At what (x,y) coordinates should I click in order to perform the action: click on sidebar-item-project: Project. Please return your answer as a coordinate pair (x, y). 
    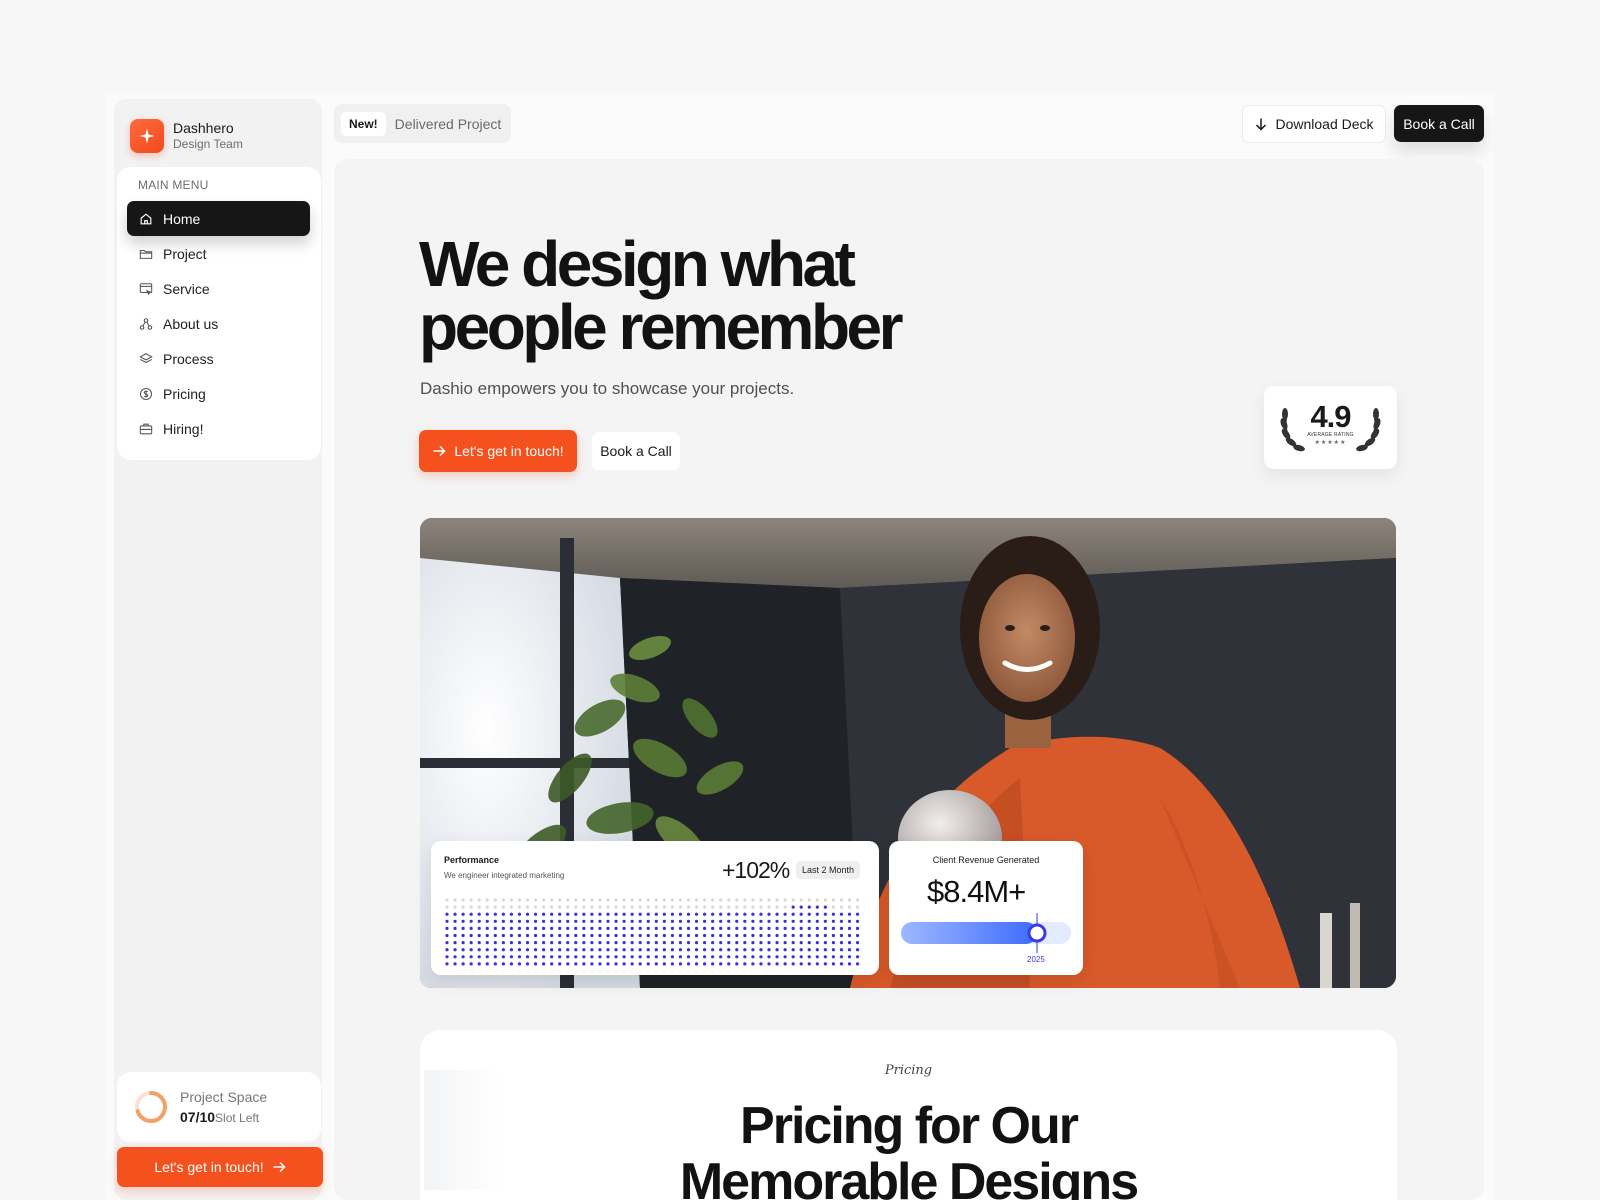
    Looking at the image, I should click on (218, 253).